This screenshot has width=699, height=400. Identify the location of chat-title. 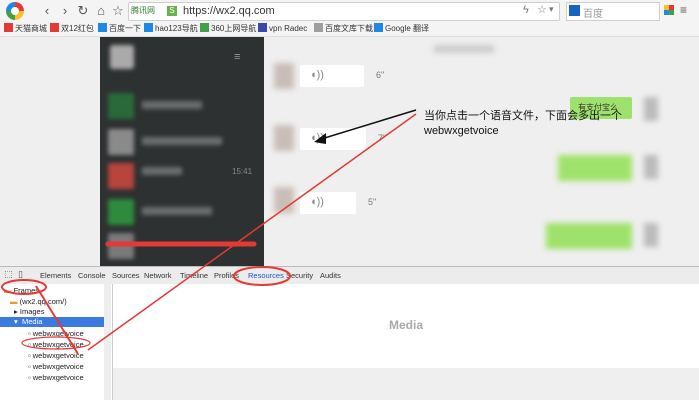
(464, 49).